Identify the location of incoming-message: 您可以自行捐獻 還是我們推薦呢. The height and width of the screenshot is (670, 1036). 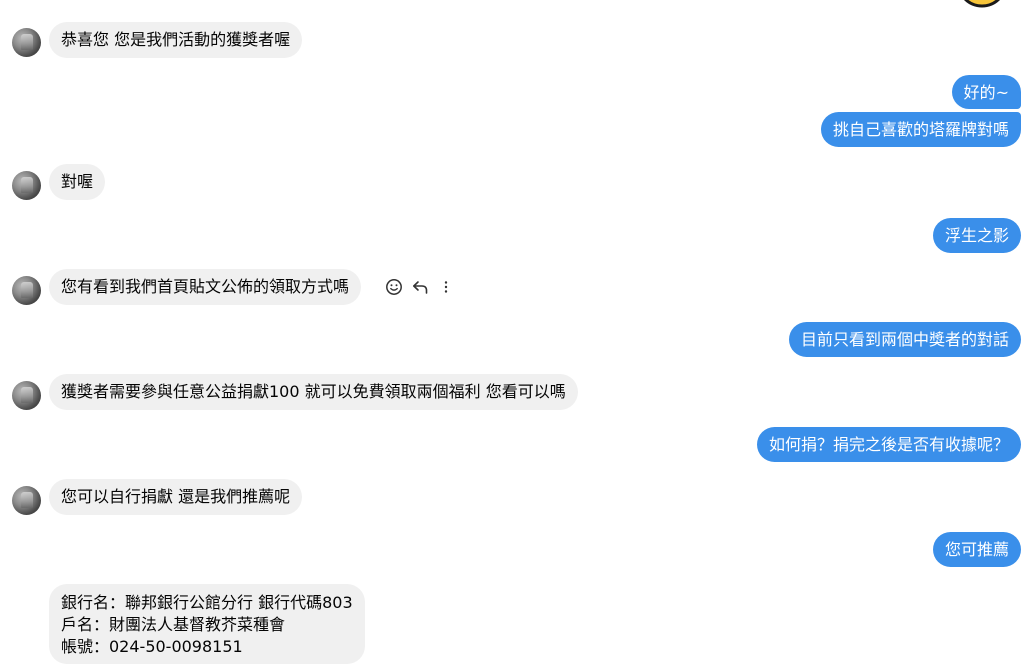
(176, 497).